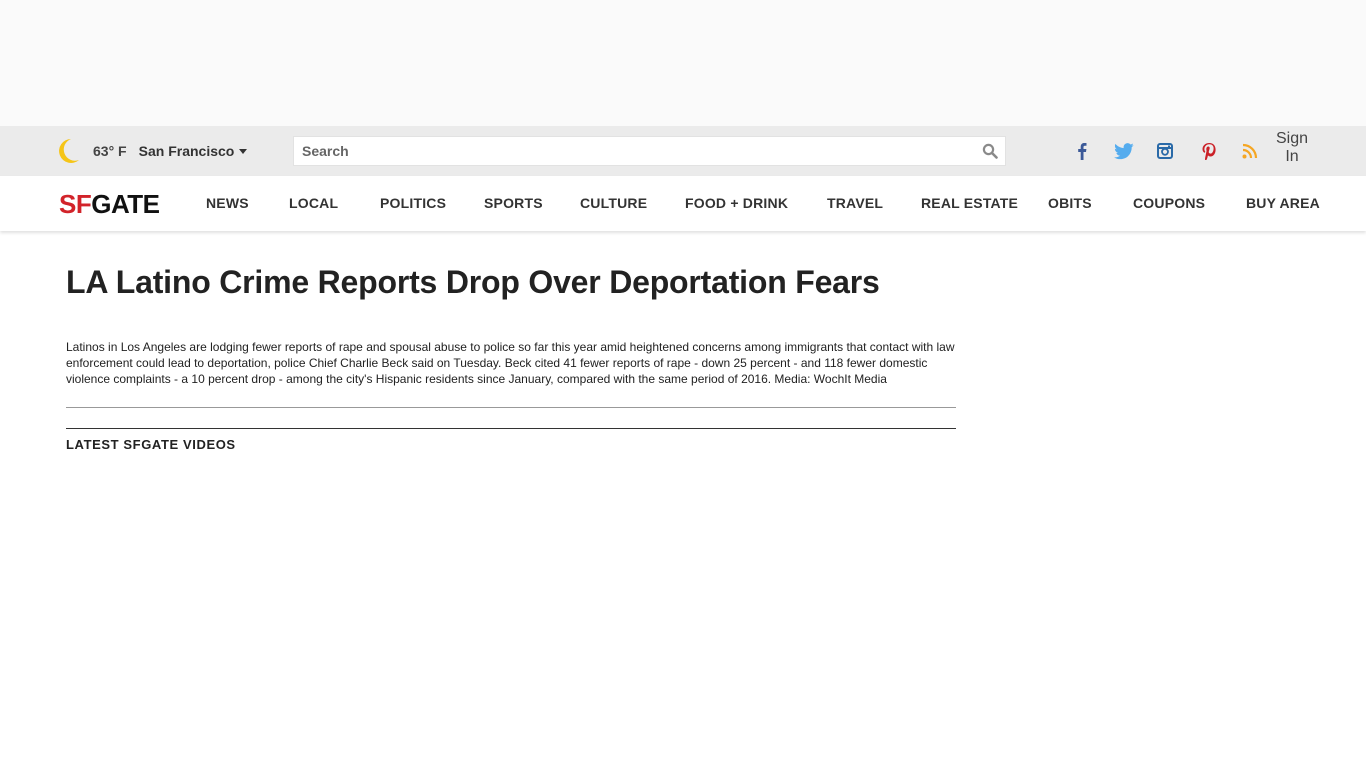 Image resolution: width=1366 pixels, height=768 pixels. What do you see at coordinates (1292, 148) in the screenshot?
I see `sign-in-link: Sign In` at bounding box center [1292, 148].